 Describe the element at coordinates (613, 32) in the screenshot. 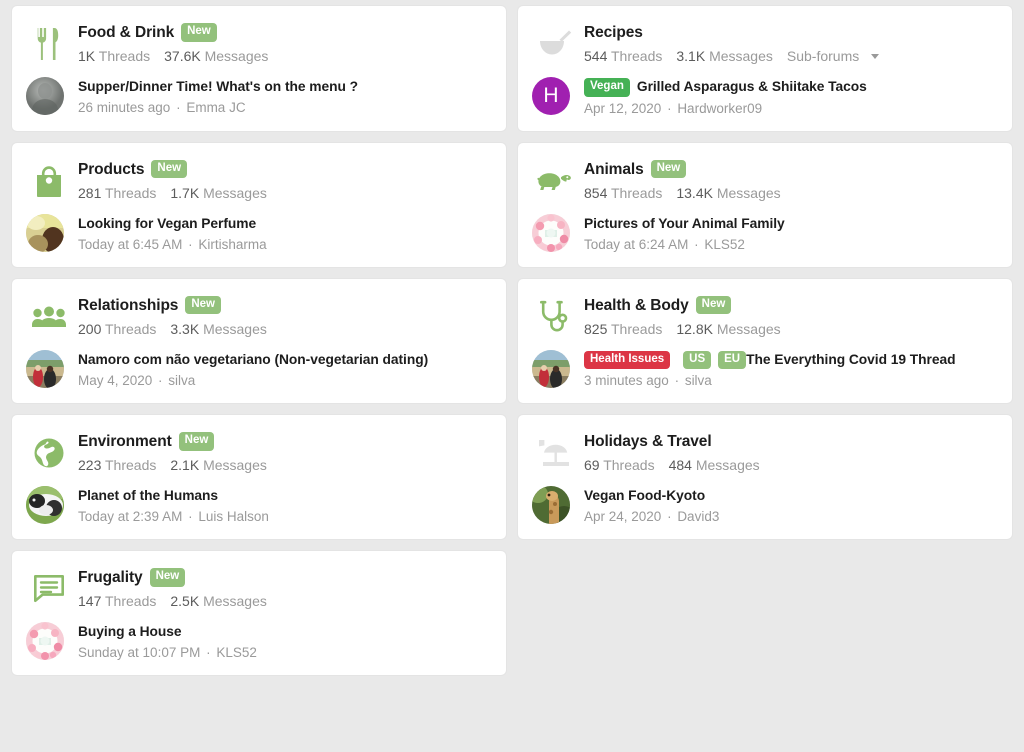

I see `node-title-link: Recipes` at that location.